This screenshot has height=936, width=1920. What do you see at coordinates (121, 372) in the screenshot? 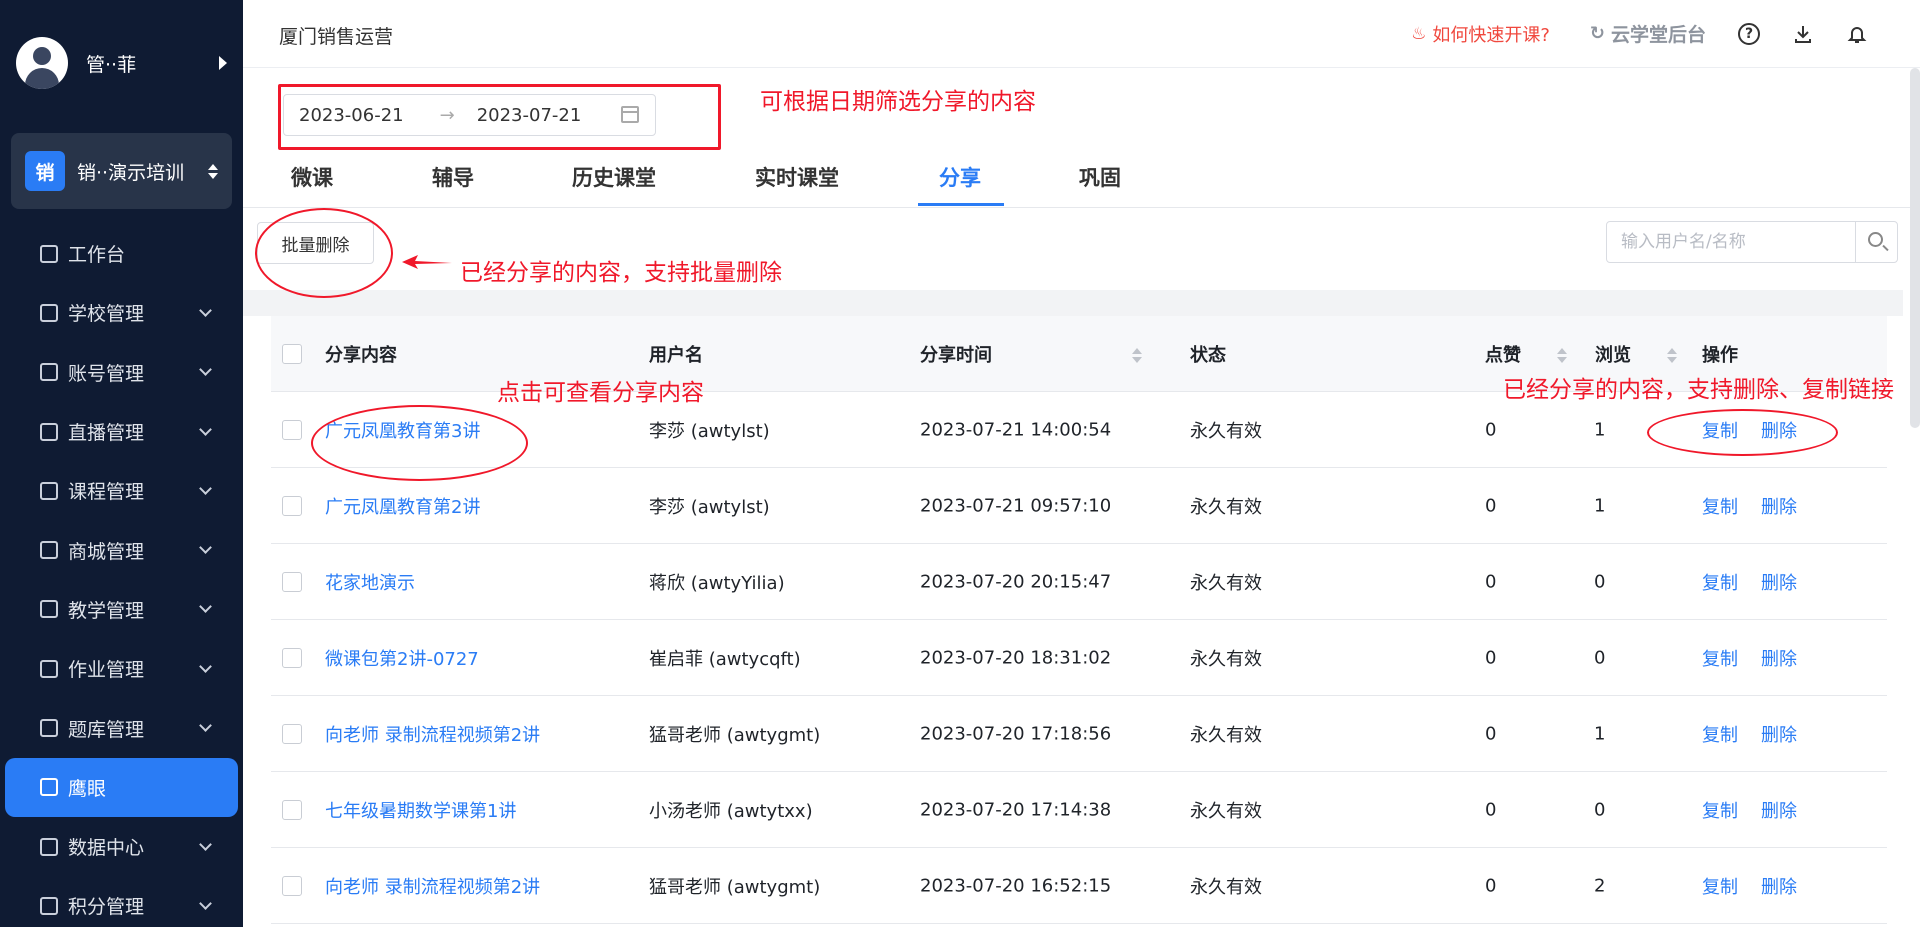
I see `sidebar-item-2: 账号管理` at bounding box center [121, 372].